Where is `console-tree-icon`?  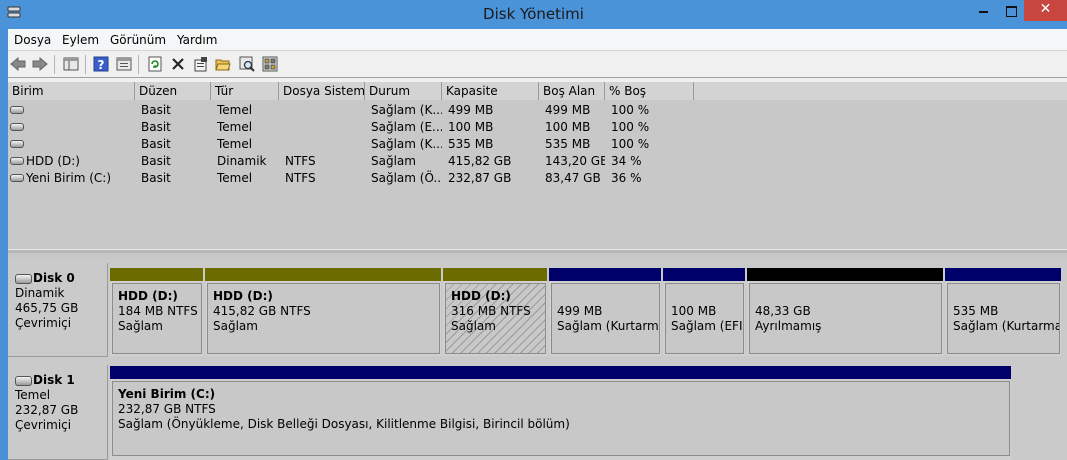
console-tree-icon is located at coordinates (71, 64).